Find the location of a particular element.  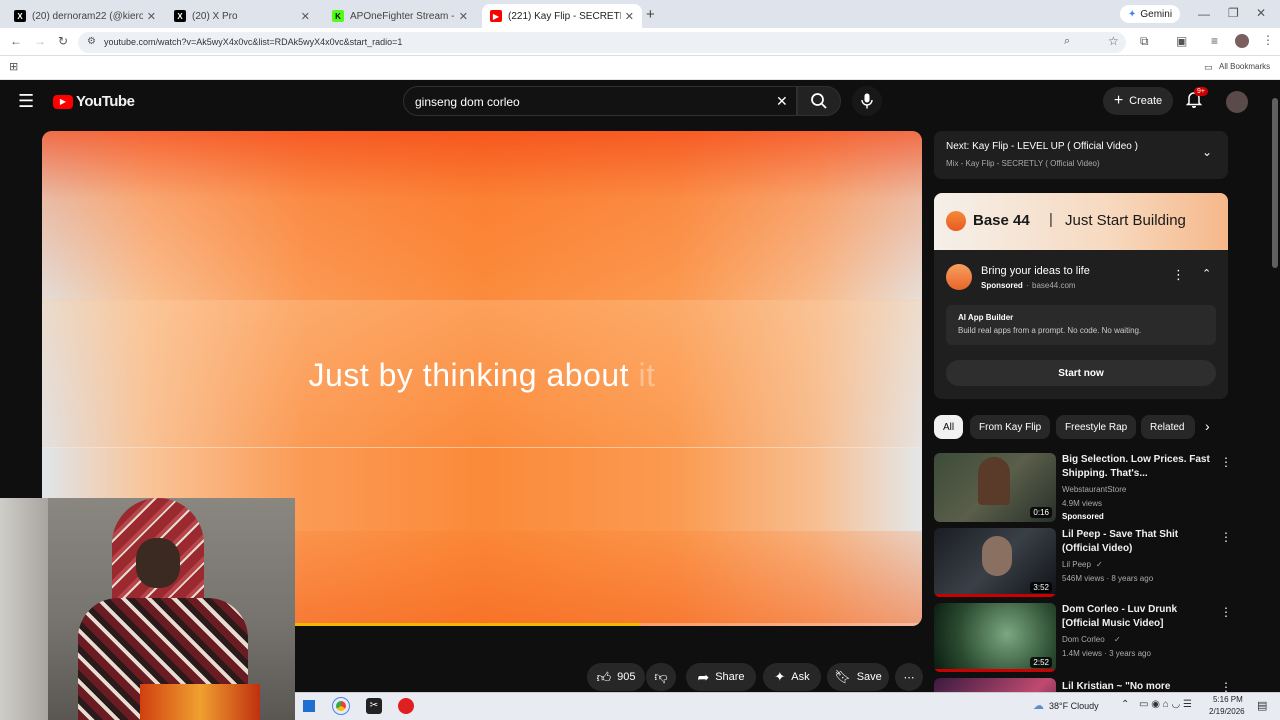

channel-name: Lil Peep is located at coordinates (1076, 564).